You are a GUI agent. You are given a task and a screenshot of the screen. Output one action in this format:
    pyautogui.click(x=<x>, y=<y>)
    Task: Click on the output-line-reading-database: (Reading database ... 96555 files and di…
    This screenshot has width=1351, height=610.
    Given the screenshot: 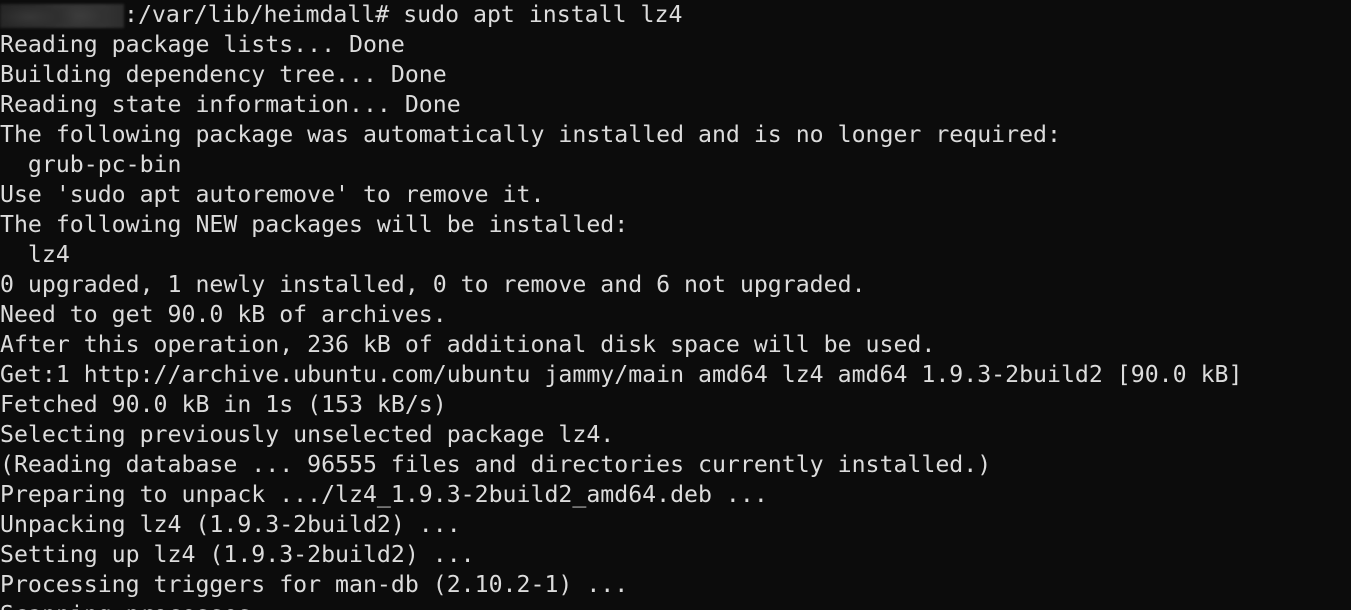 What is the action you would take?
    pyautogui.click(x=496, y=464)
    